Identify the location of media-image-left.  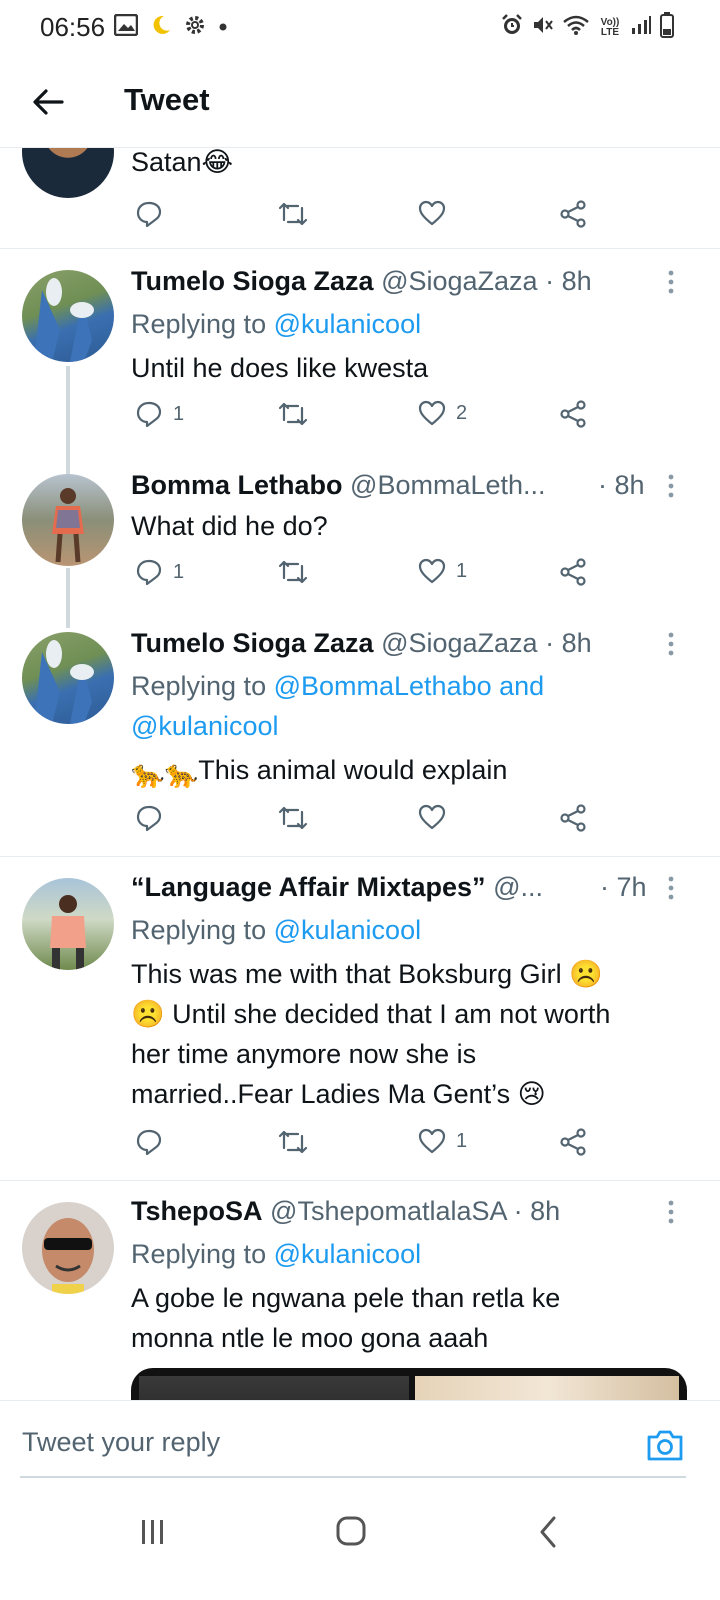
(274, 1388).